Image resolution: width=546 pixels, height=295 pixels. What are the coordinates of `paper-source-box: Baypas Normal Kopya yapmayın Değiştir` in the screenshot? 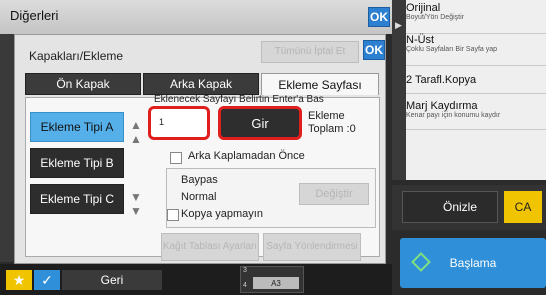 It's located at (271, 198).